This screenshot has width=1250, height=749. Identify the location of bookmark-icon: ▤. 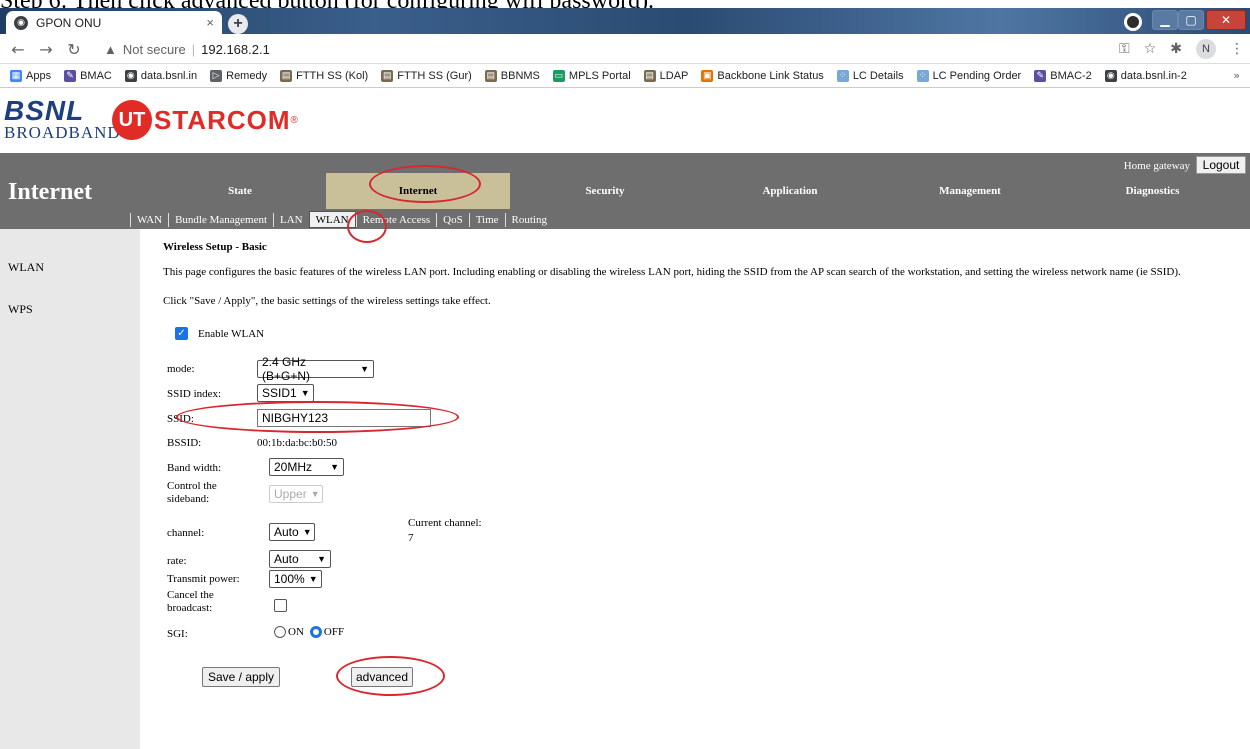
(490, 75).